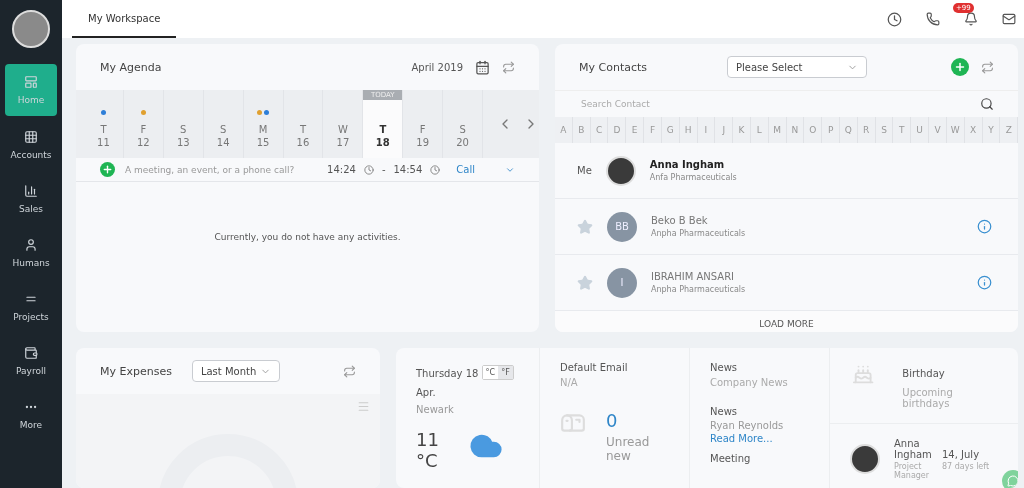  I want to click on news-title: News, so click(724, 367).